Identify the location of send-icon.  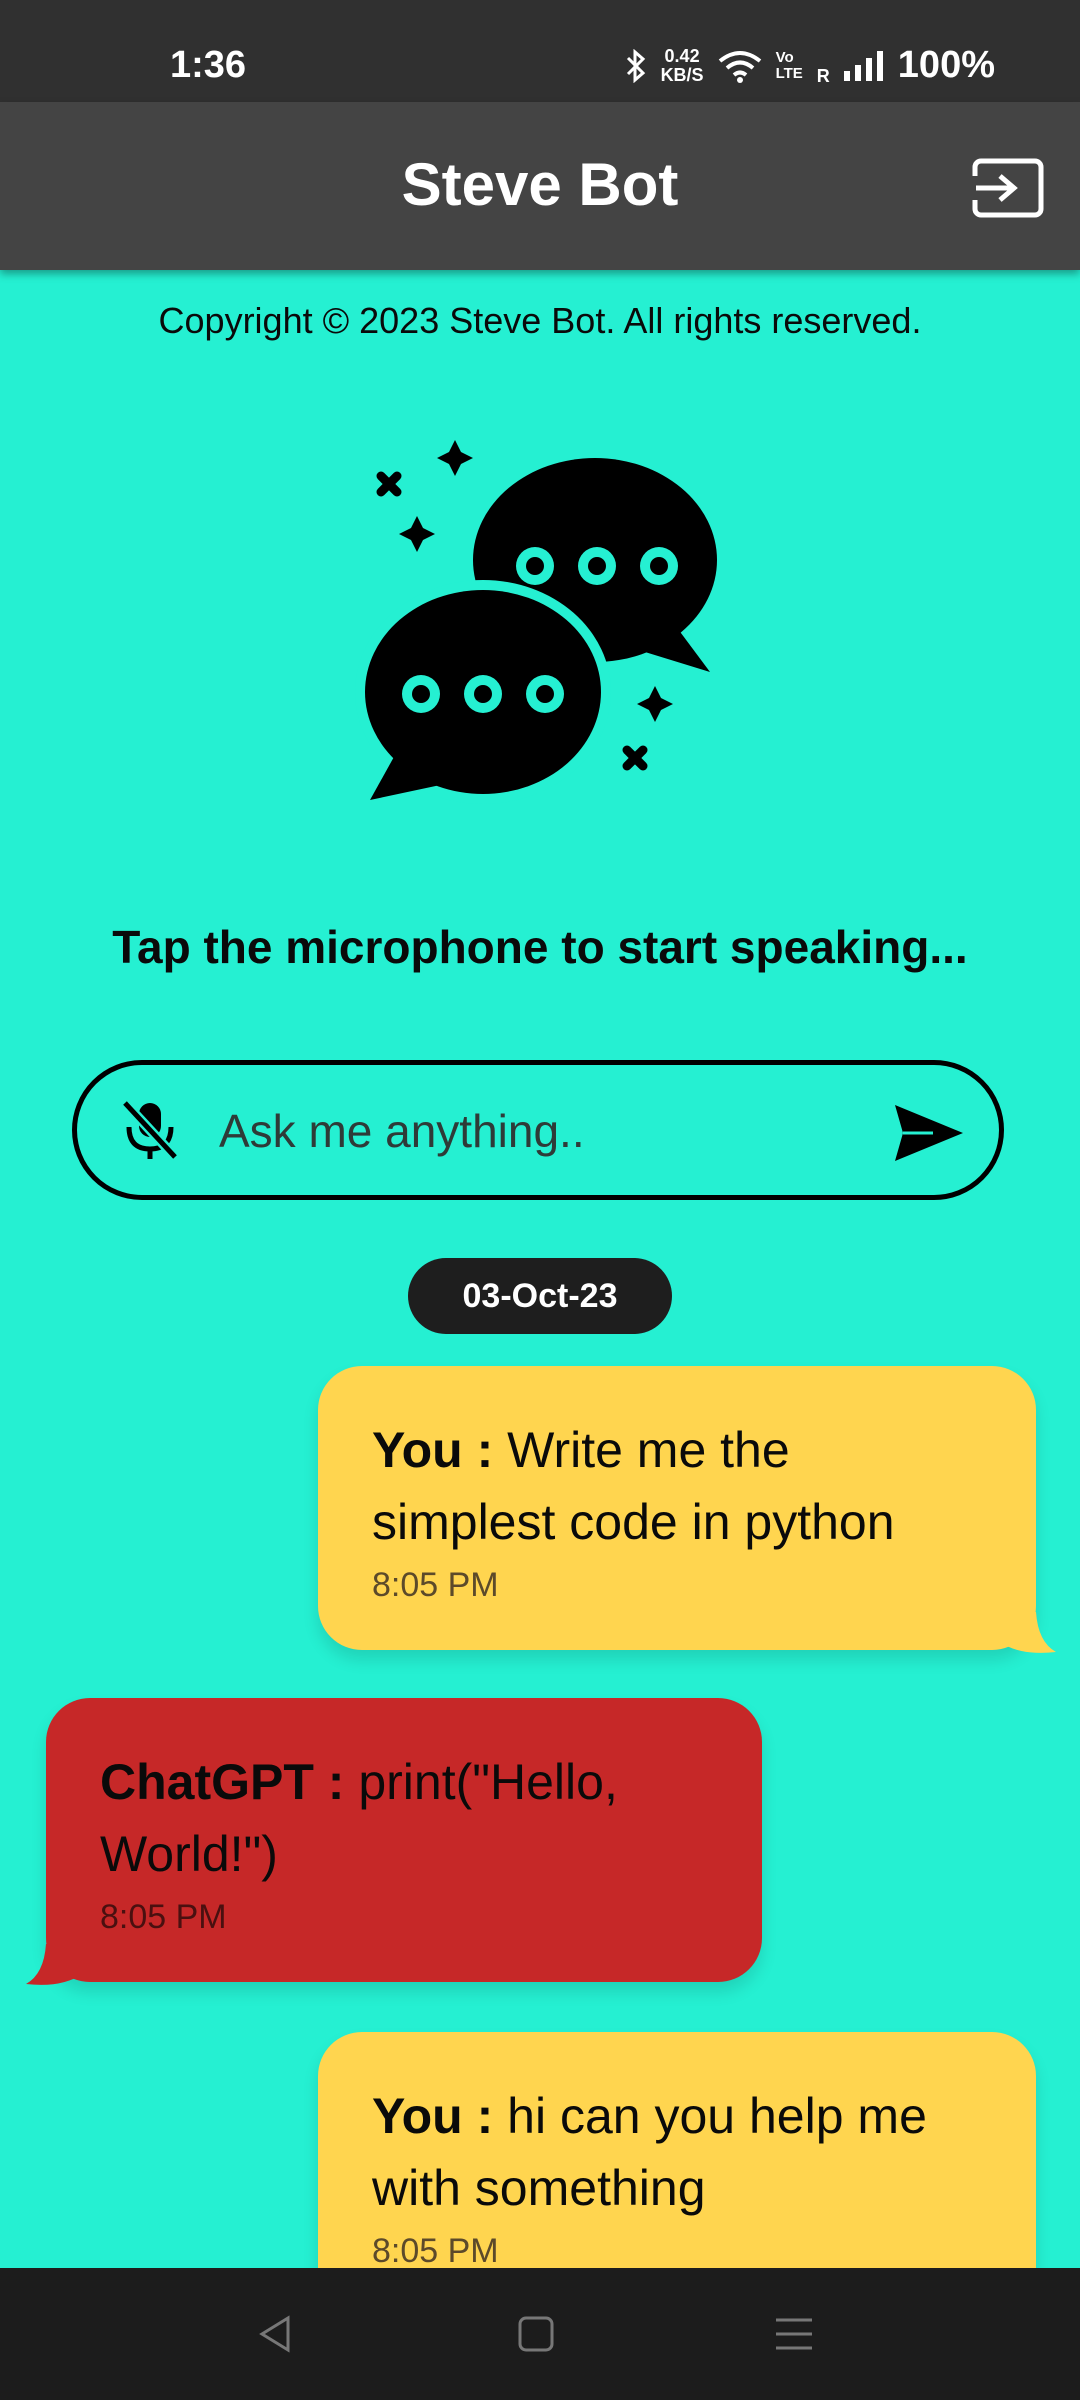
(929, 1133).